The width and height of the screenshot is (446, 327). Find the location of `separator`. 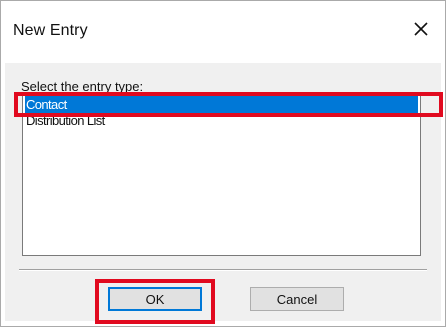

separator is located at coordinates (223, 270).